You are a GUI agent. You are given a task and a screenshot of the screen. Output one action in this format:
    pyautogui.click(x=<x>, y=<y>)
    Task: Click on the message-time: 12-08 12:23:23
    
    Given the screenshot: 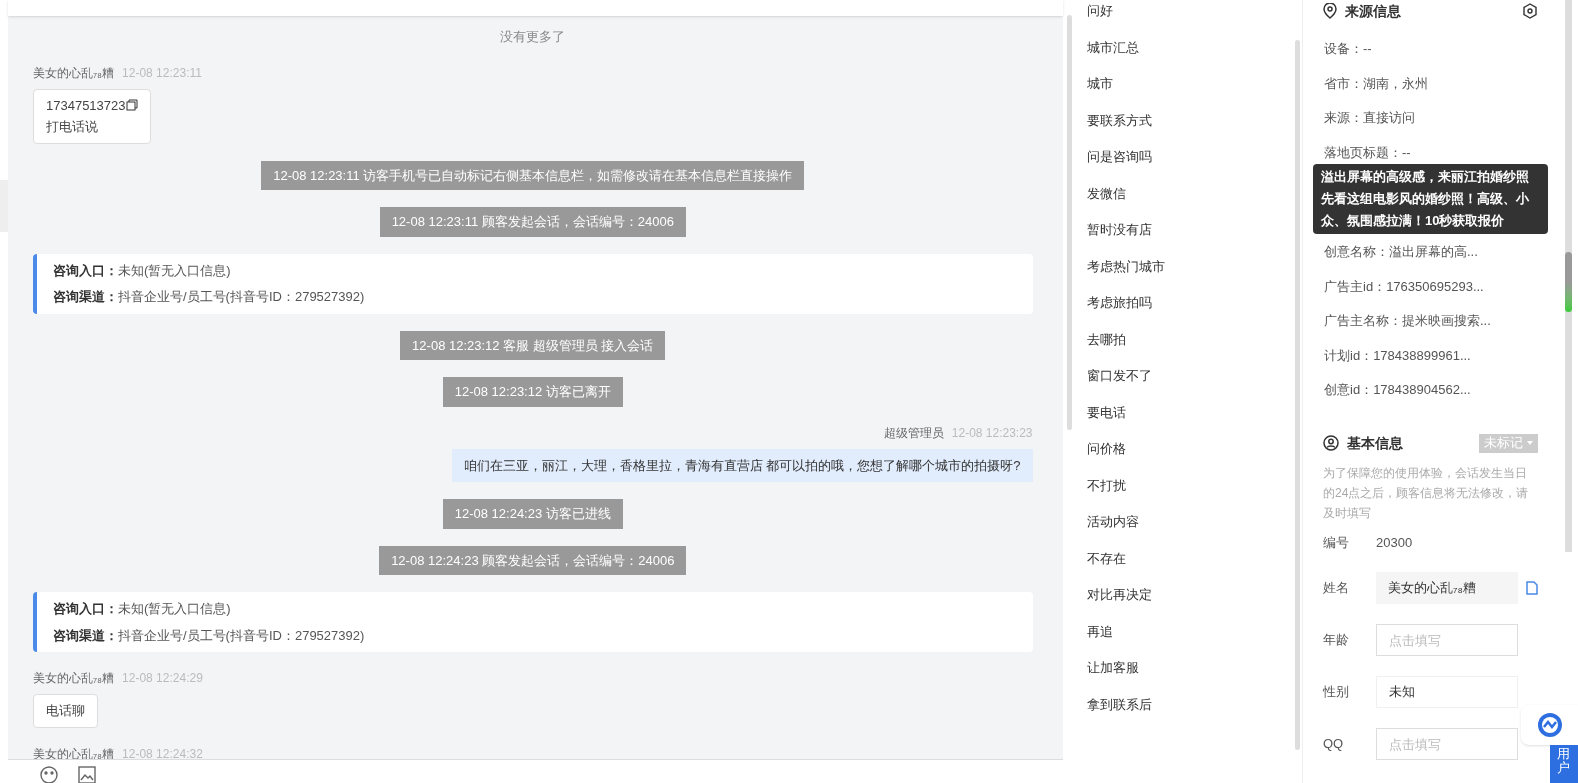 What is the action you would take?
    pyautogui.click(x=992, y=433)
    